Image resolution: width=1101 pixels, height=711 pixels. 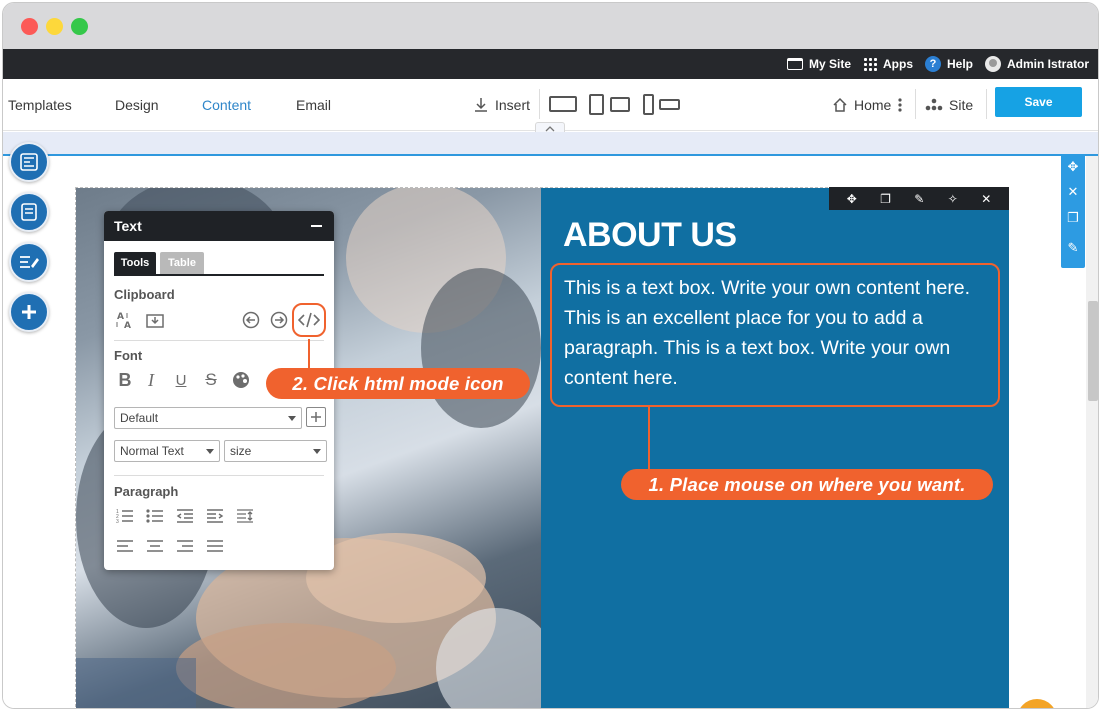 I want to click on help-icon: ?, so click(x=933, y=64).